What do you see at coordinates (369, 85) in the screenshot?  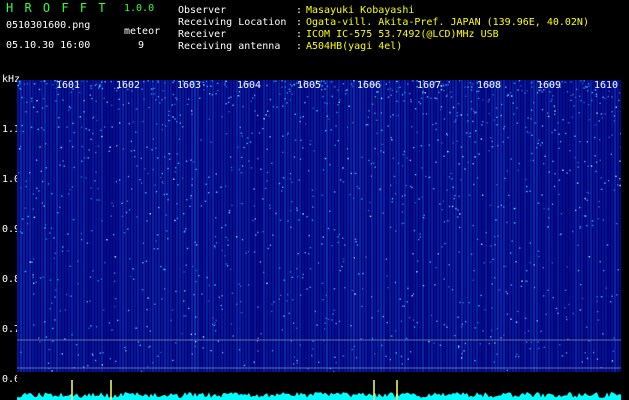 I see `x-tick-label: 1606` at bounding box center [369, 85].